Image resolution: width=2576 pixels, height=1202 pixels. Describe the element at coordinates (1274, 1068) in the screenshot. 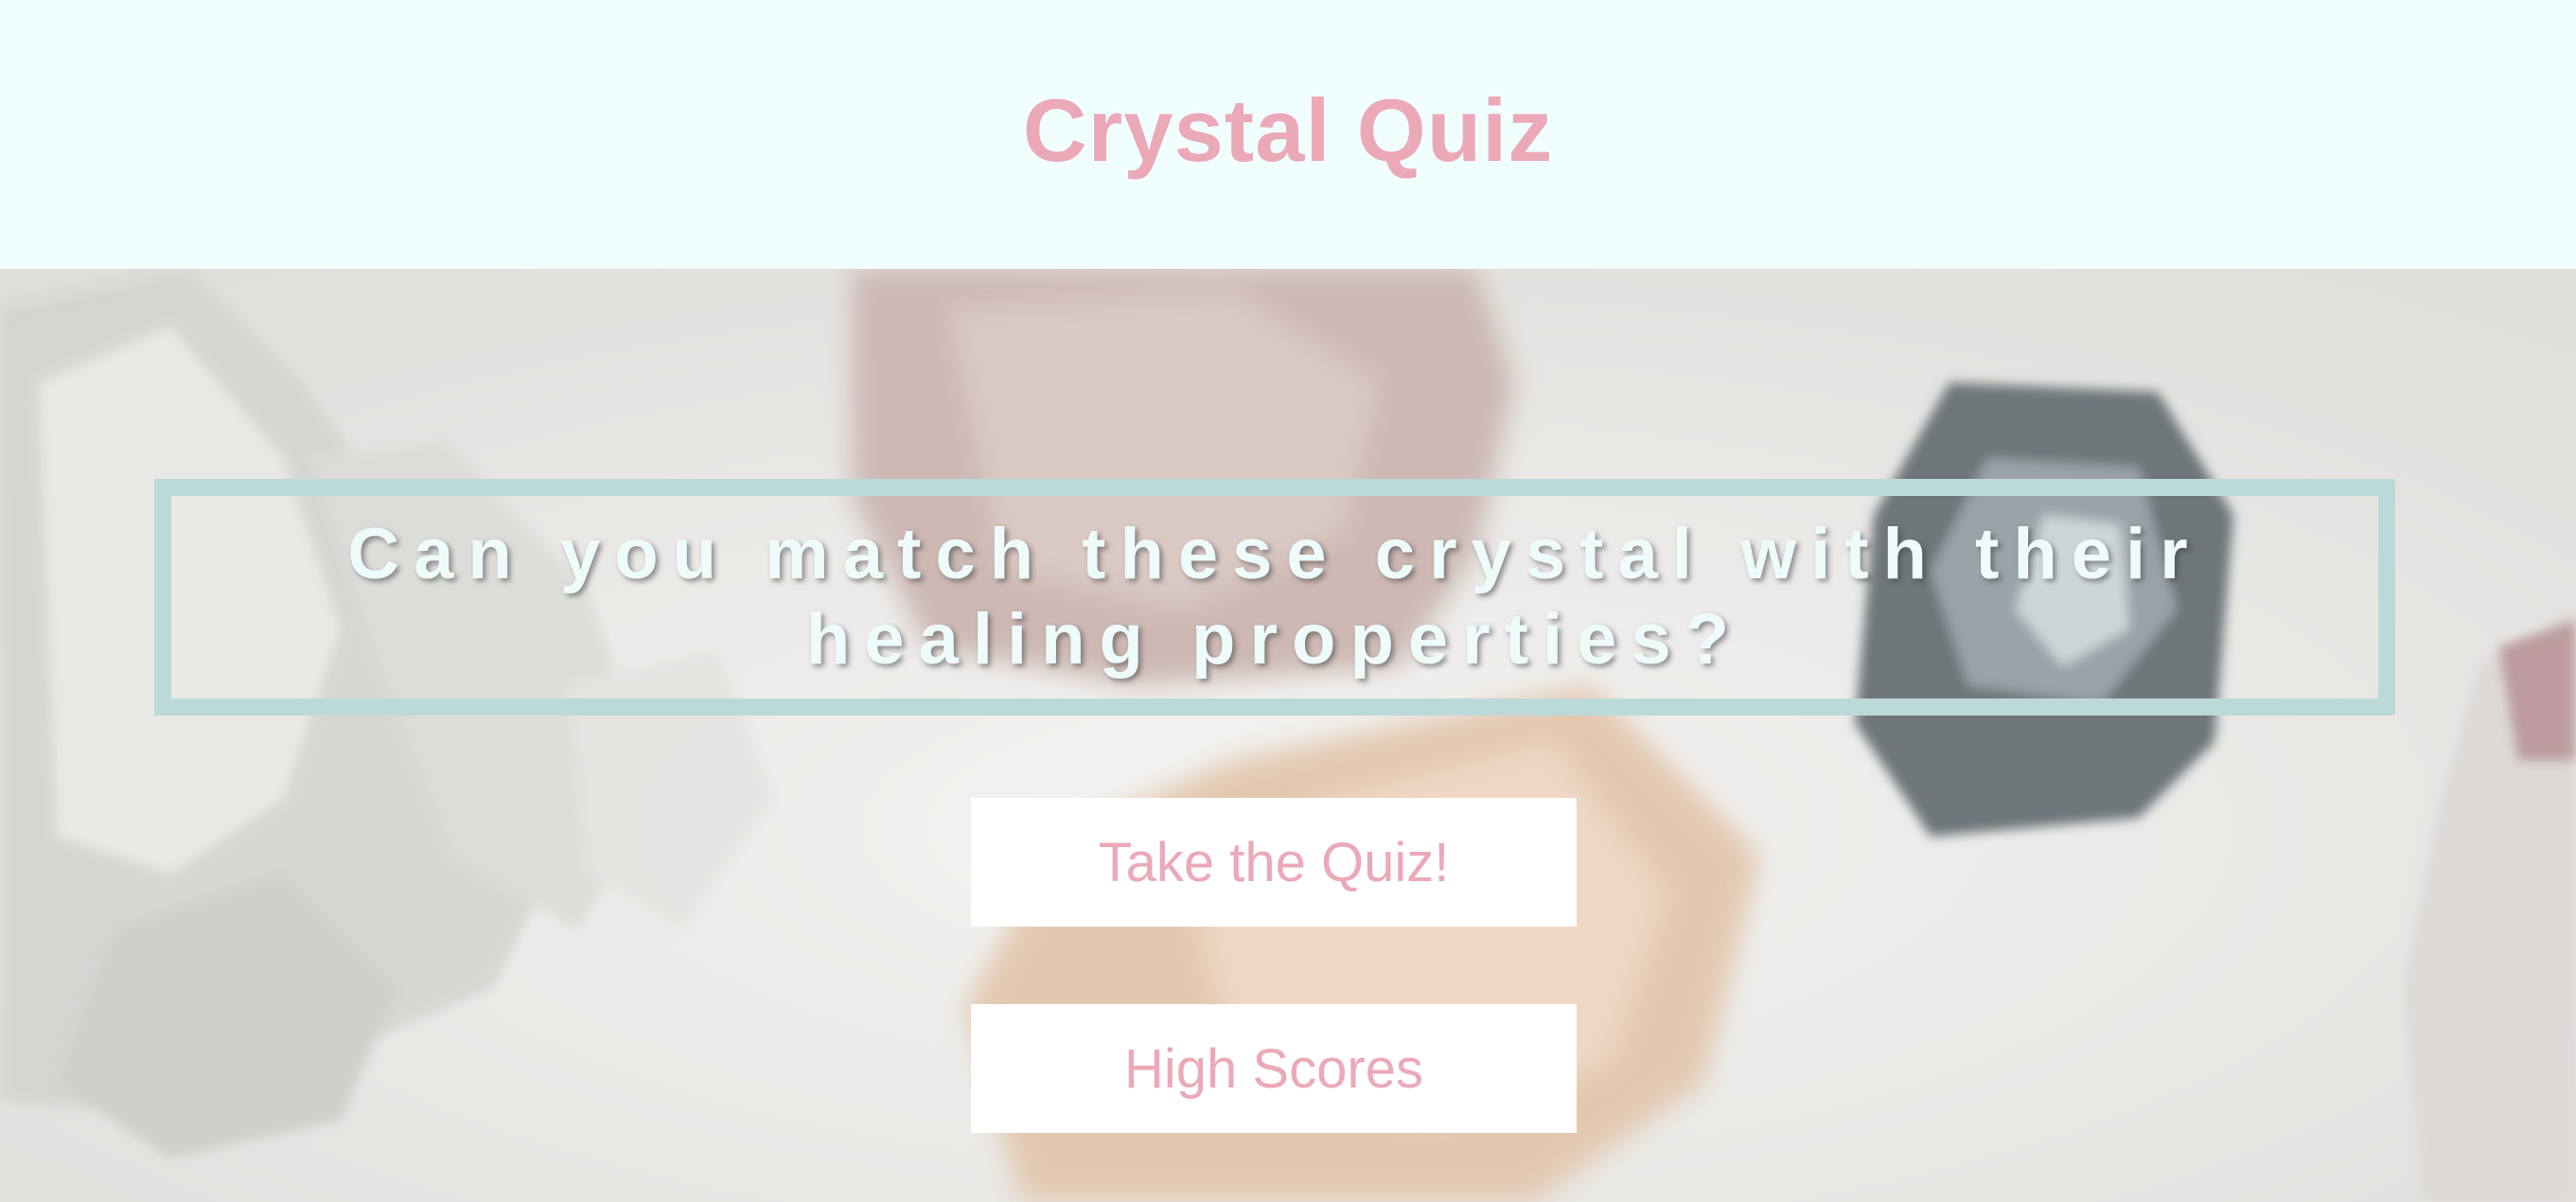

I see `high-scores-button: High Scores` at that location.